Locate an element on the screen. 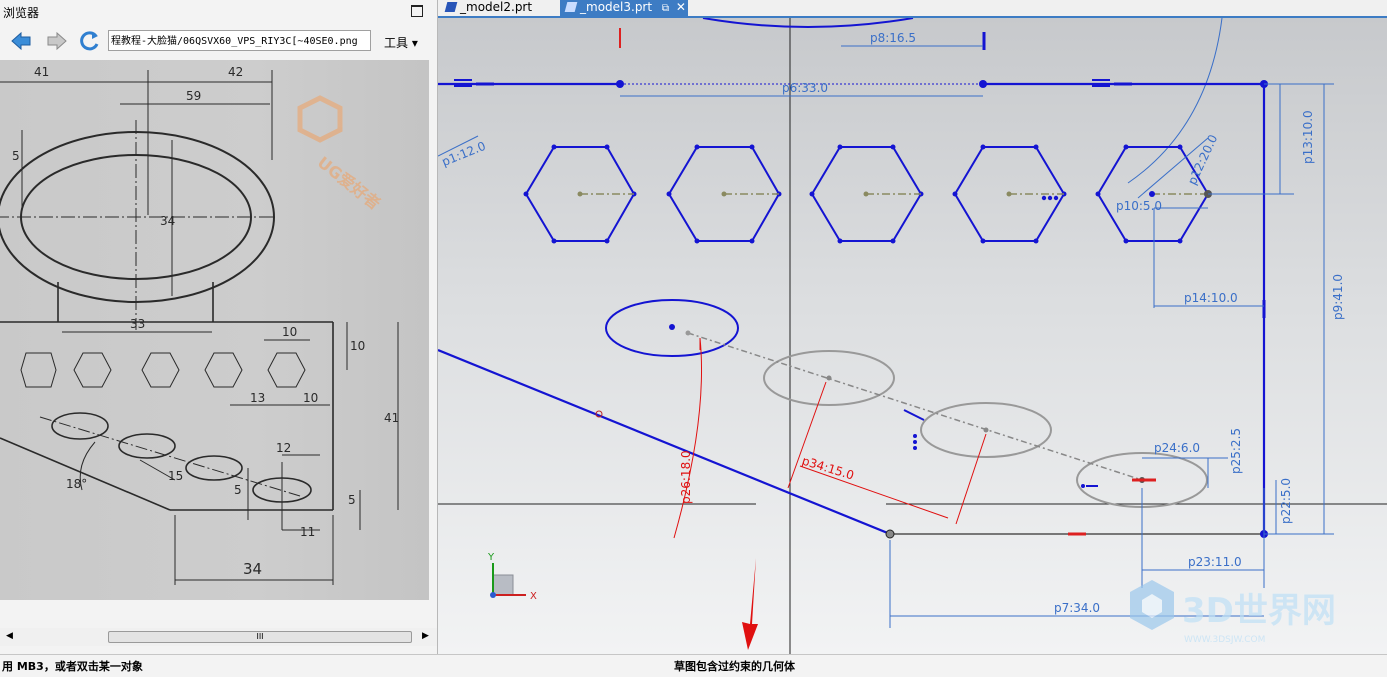 The width and height of the screenshot is (1387, 677). horizontal-scrollbar: ◀ III ▶ is located at coordinates (218, 637).